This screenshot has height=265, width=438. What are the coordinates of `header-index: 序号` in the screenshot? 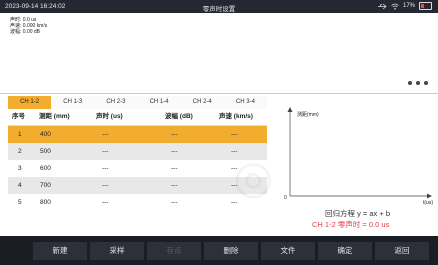 It's located at (18, 116).